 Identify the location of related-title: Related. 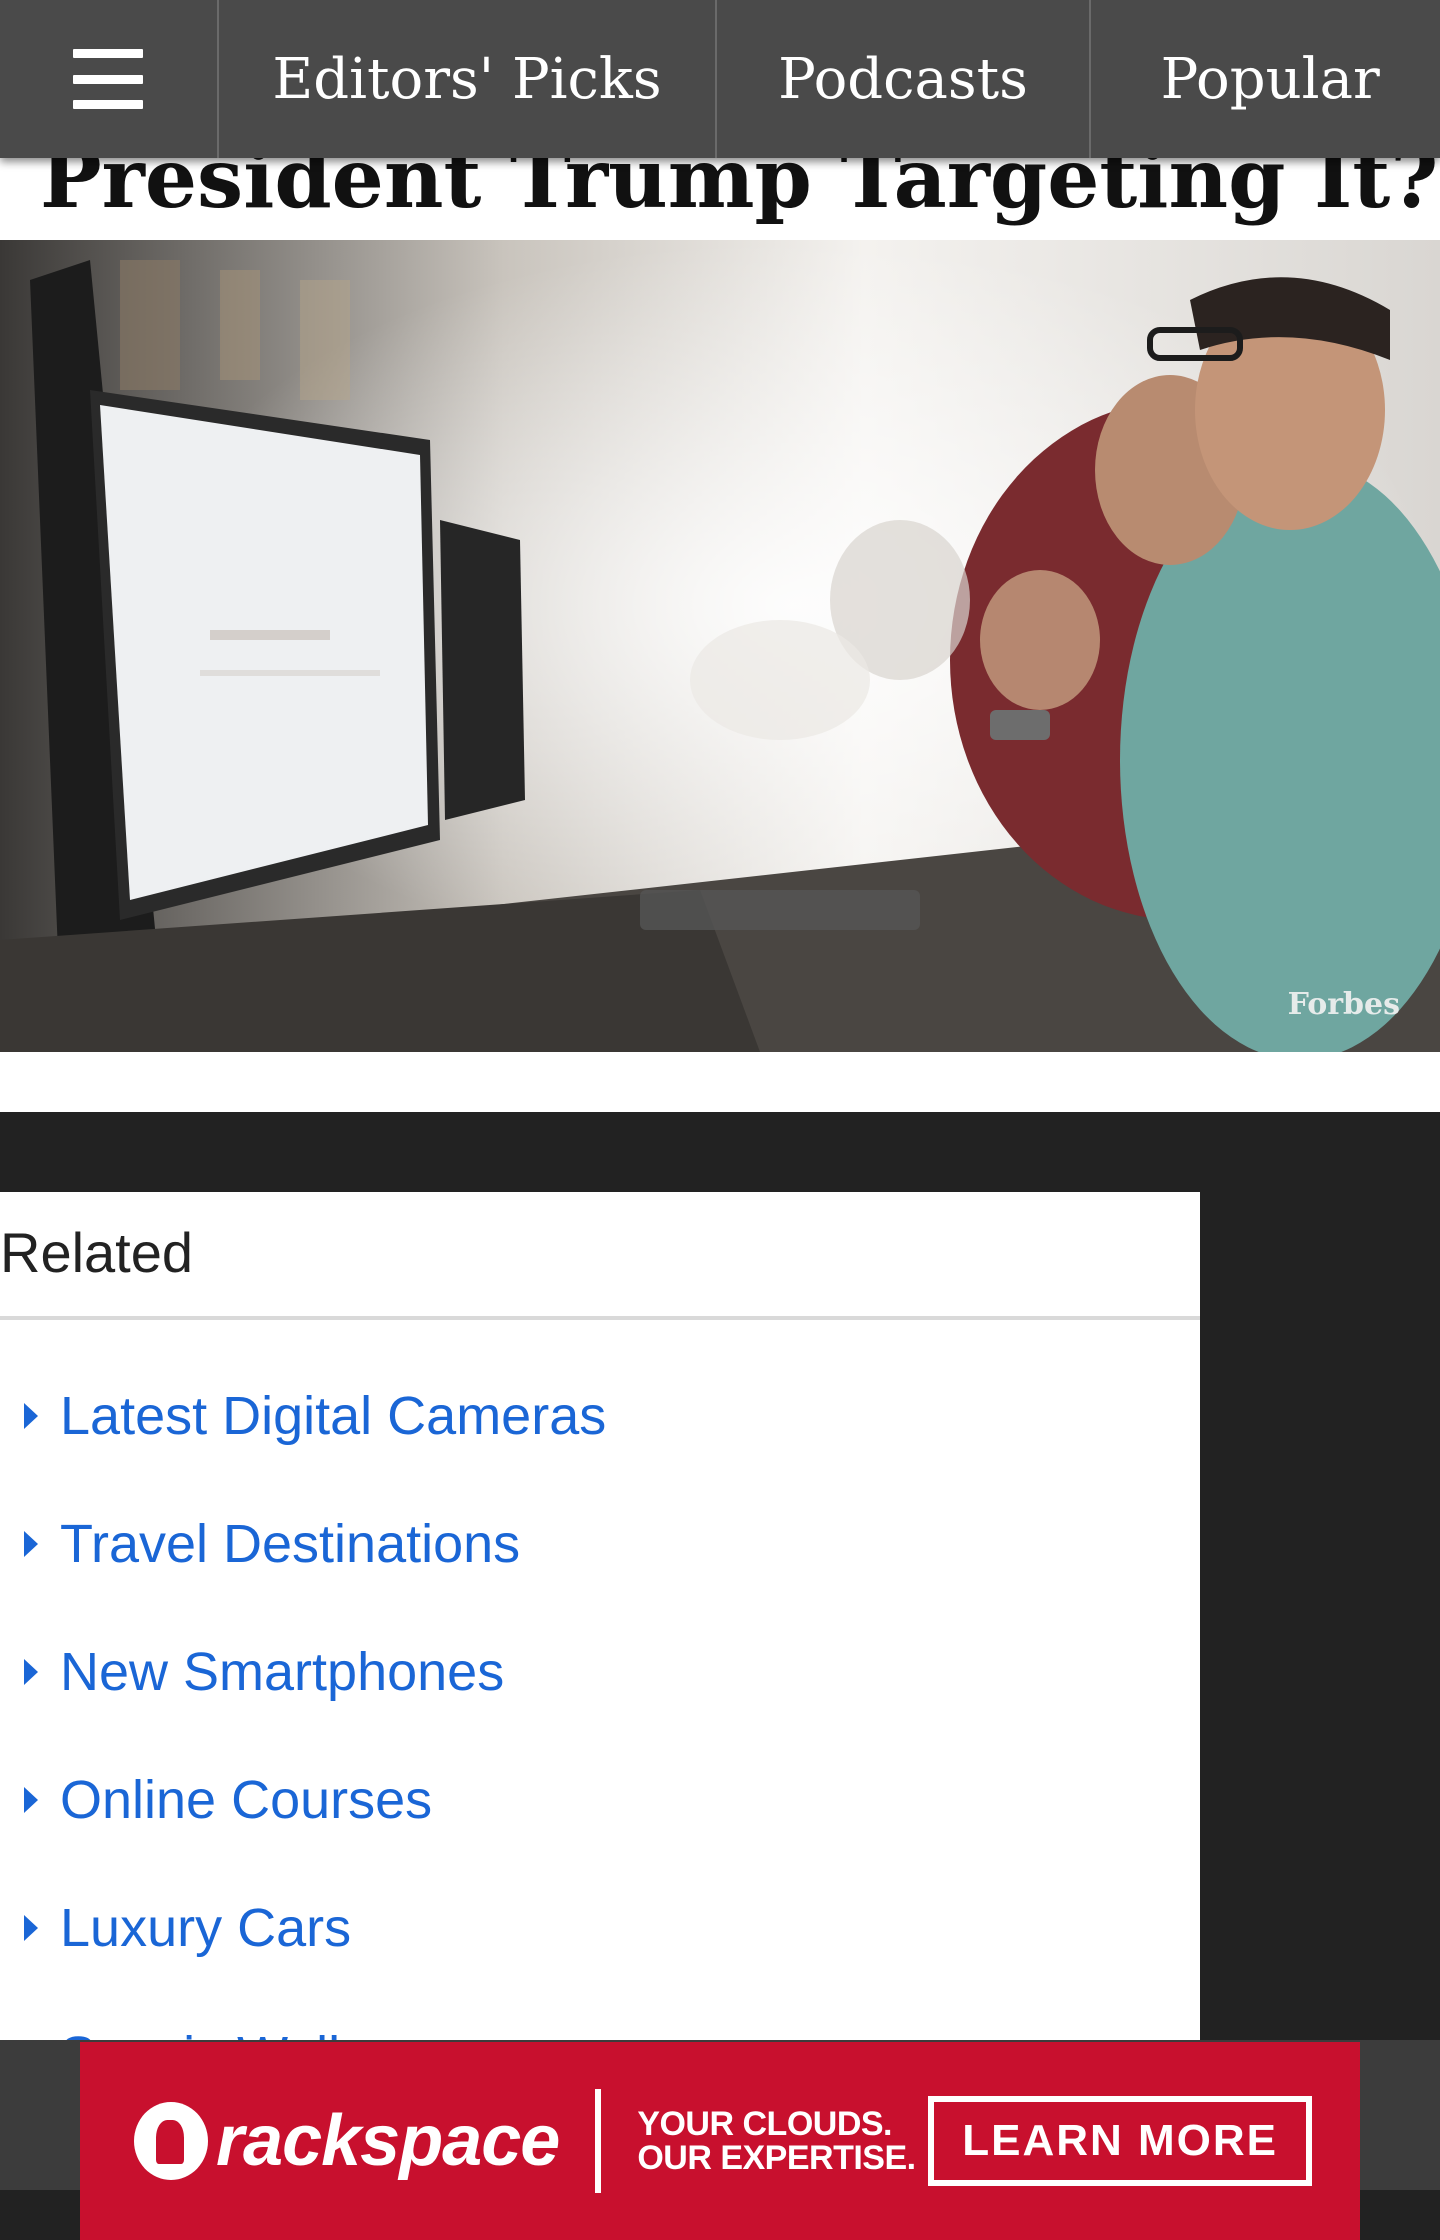
(97, 1252).